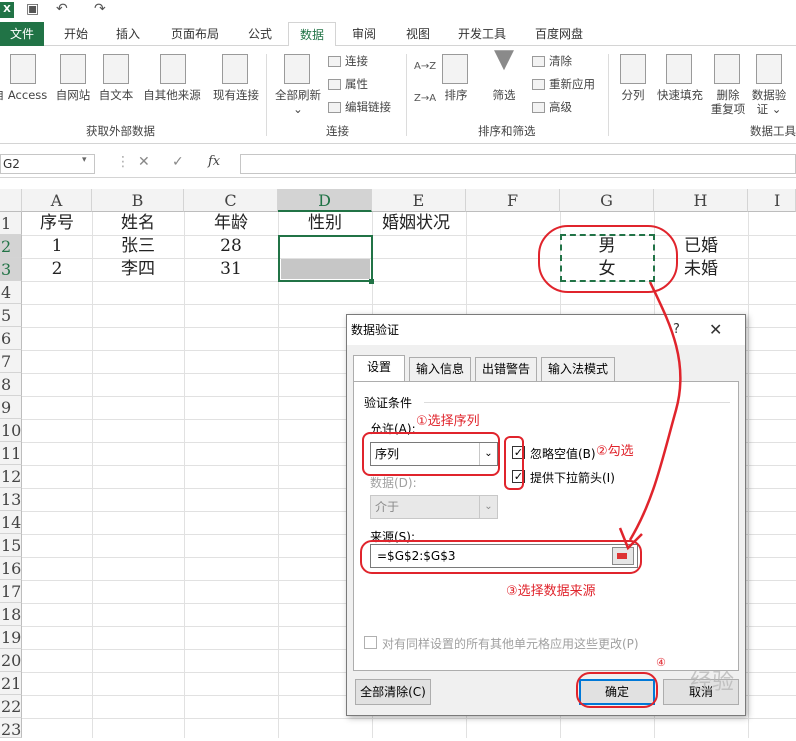  I want to click on text-to-columns-button: 分列, so click(633, 95).